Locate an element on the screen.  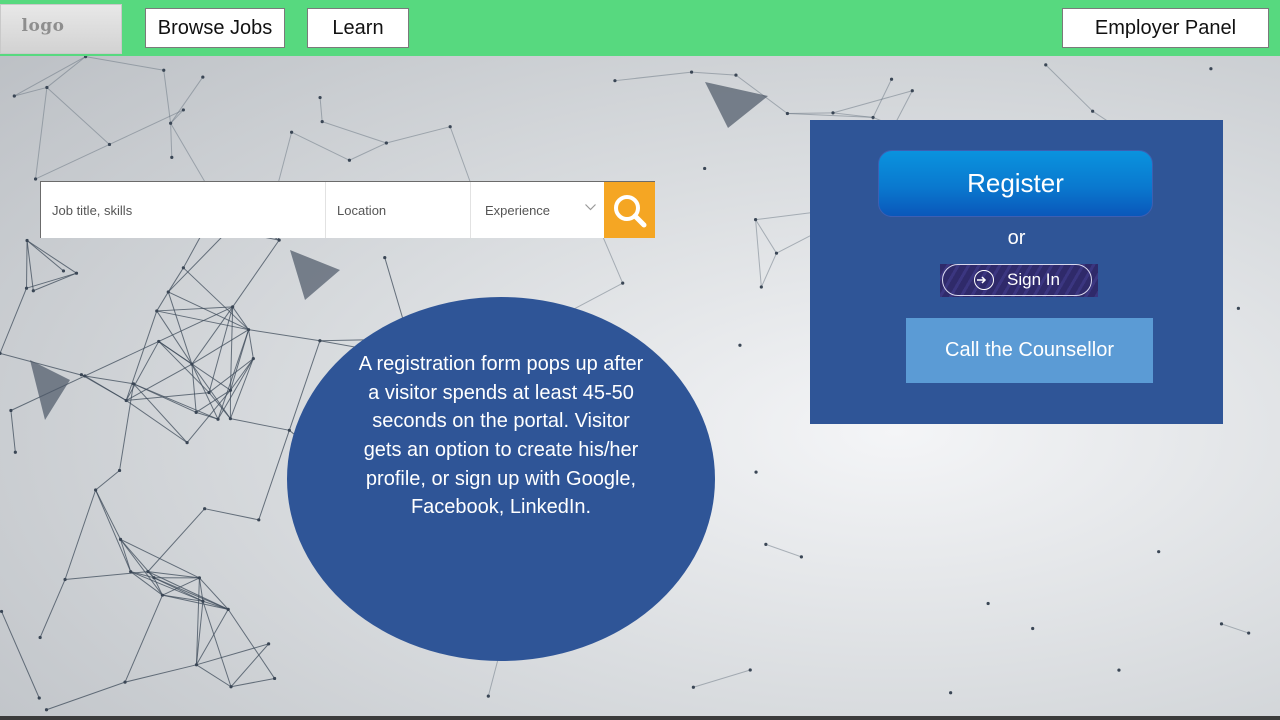
location-input is located at coordinates (402, 210).